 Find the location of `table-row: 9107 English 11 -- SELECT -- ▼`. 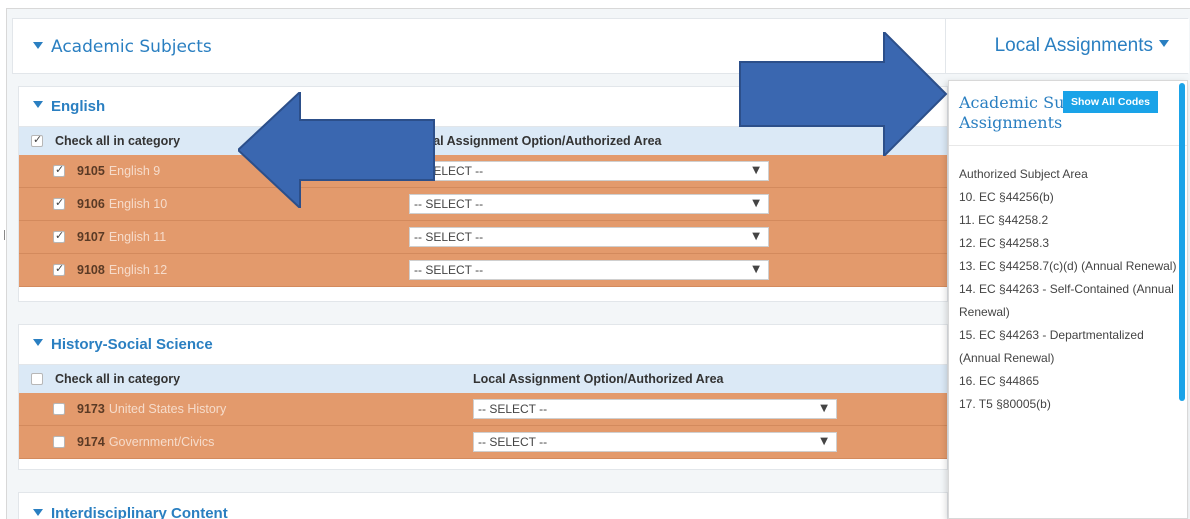

table-row: 9107 English 11 -- SELECT -- ▼ is located at coordinates (483, 237).